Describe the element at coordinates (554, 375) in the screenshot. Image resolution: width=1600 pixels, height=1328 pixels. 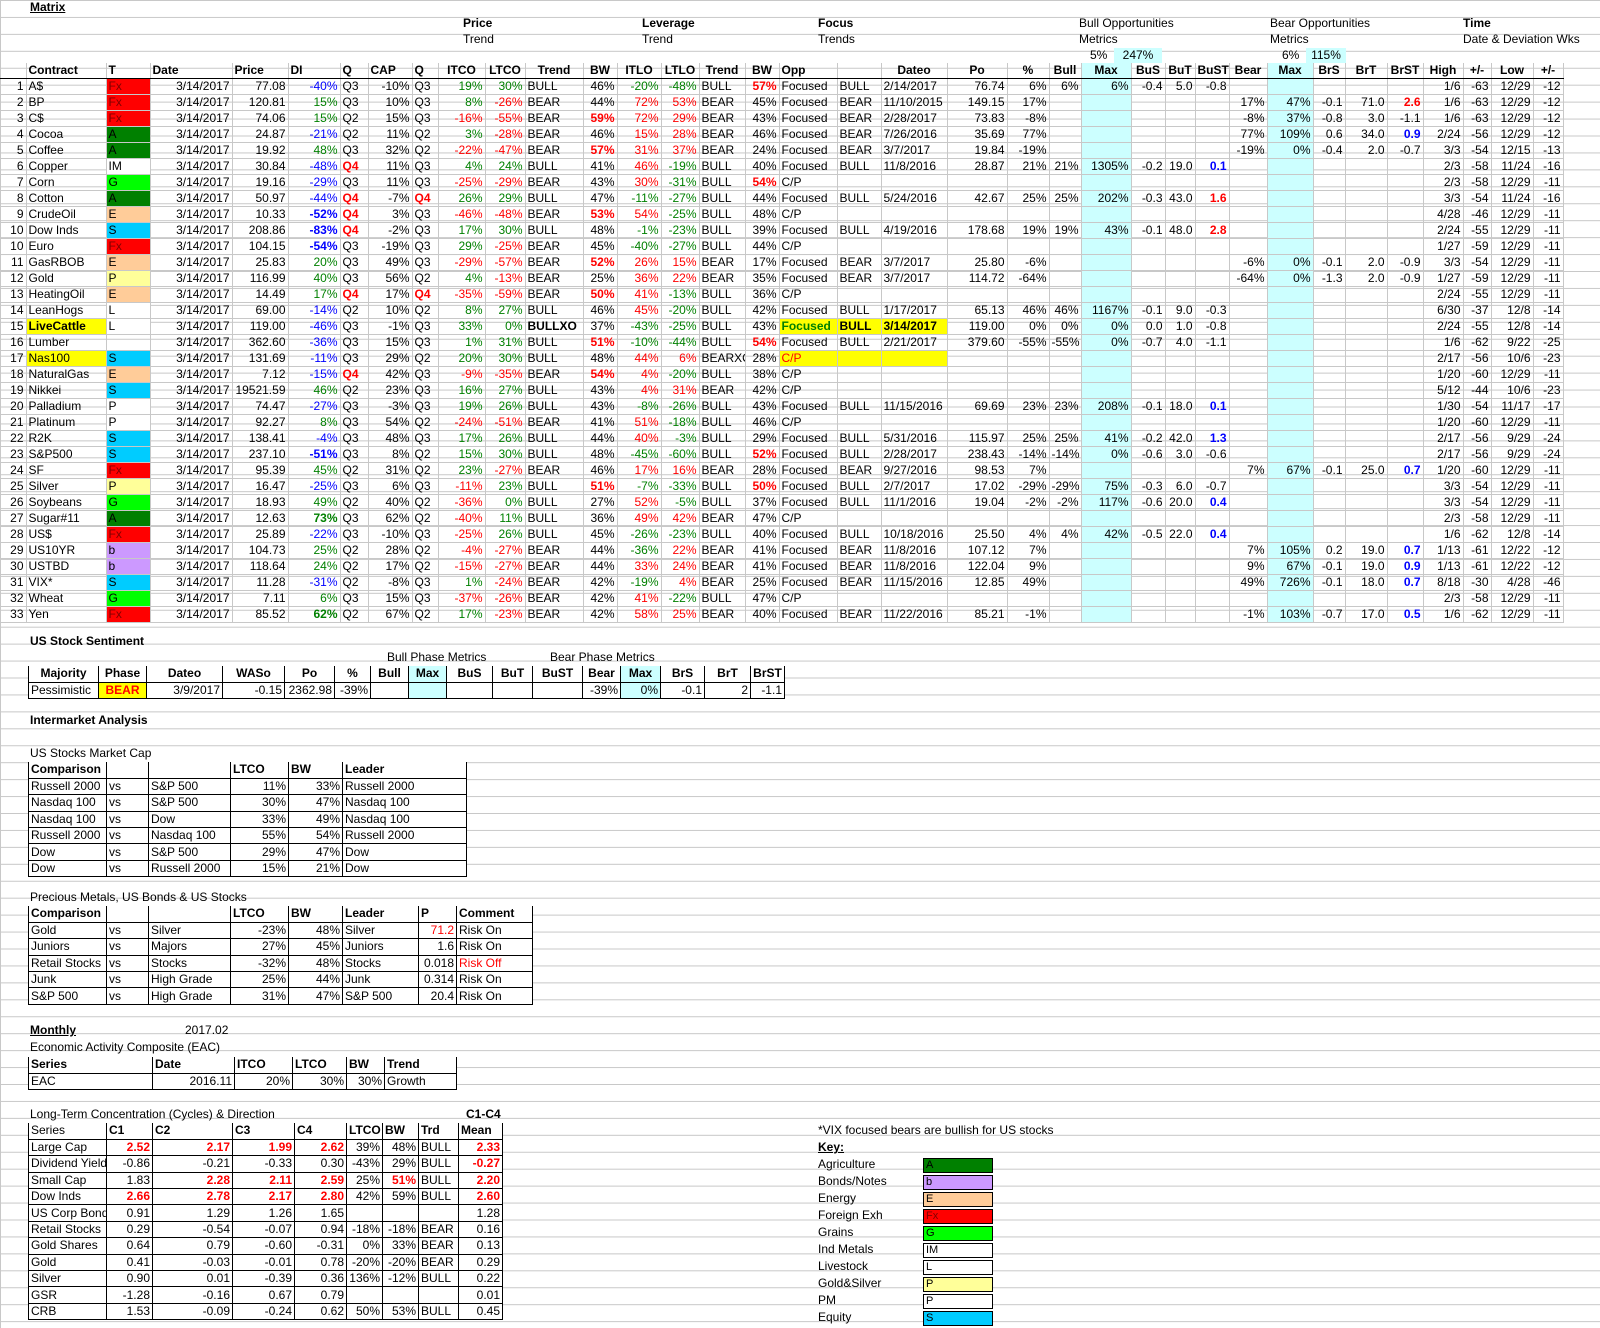
I see `matrix-cell: BEAR` at that location.